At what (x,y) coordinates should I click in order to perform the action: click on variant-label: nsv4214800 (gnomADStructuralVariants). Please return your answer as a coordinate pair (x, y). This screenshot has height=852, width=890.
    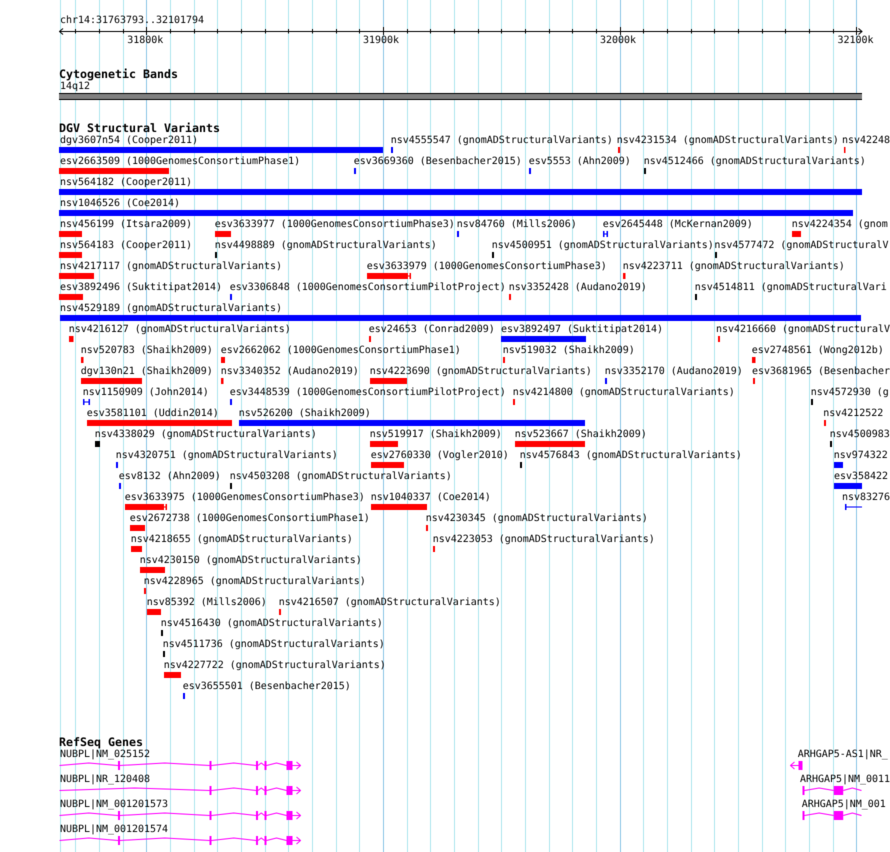
    Looking at the image, I should click on (623, 392).